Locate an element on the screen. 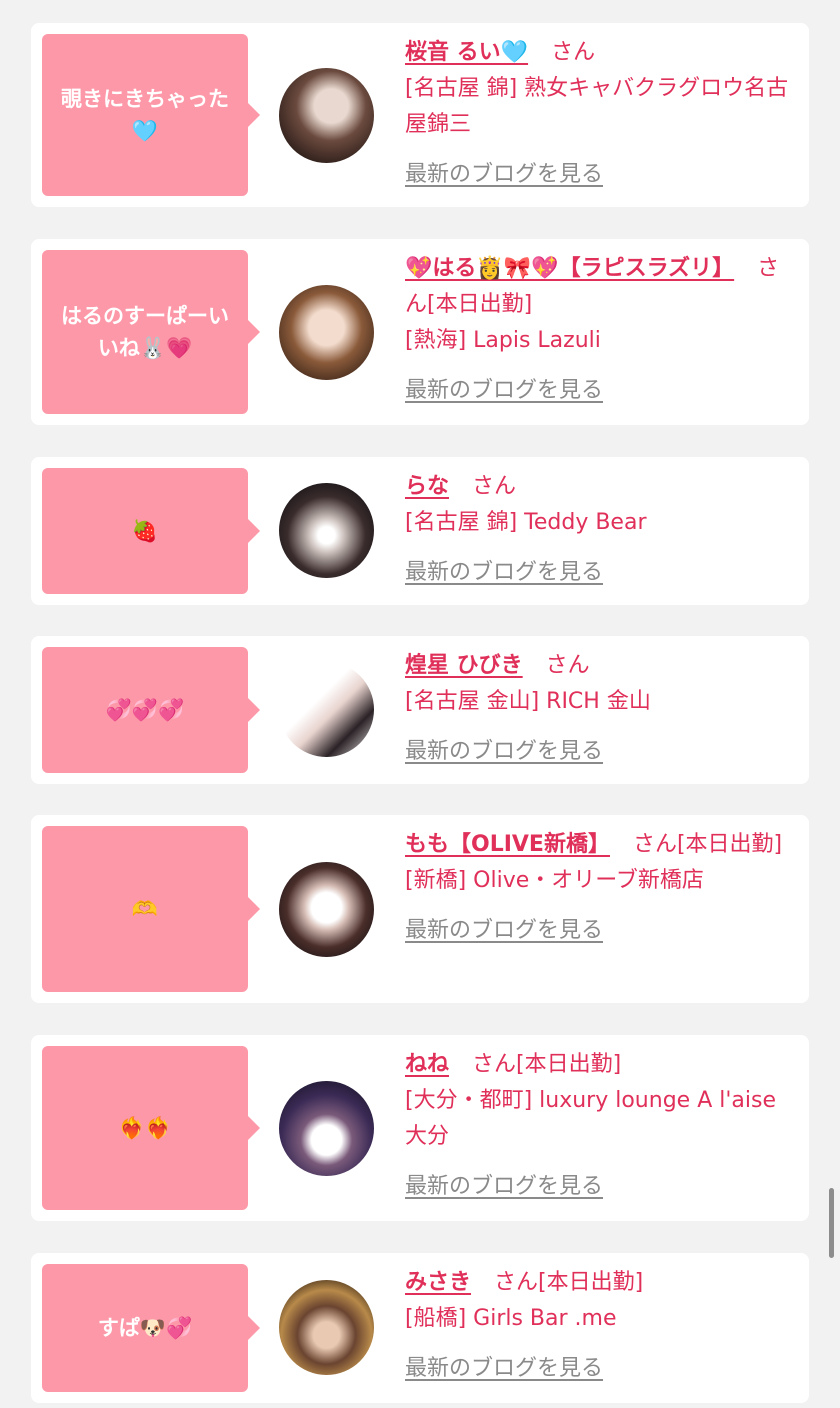 The width and height of the screenshot is (840, 1408). shop-label: [熱海] Lapis Lazuli is located at coordinates (599, 341).